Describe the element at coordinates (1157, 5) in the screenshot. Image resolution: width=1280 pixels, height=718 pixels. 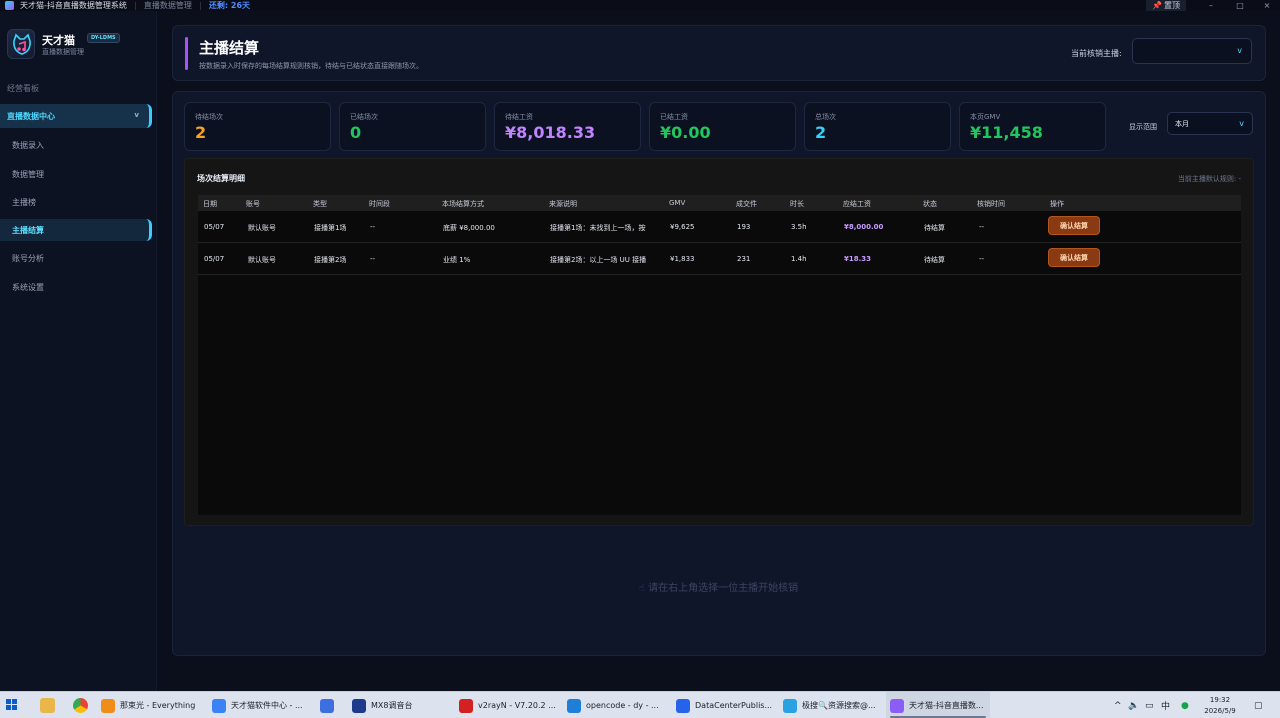
I see `pin-icon: 📌` at that location.